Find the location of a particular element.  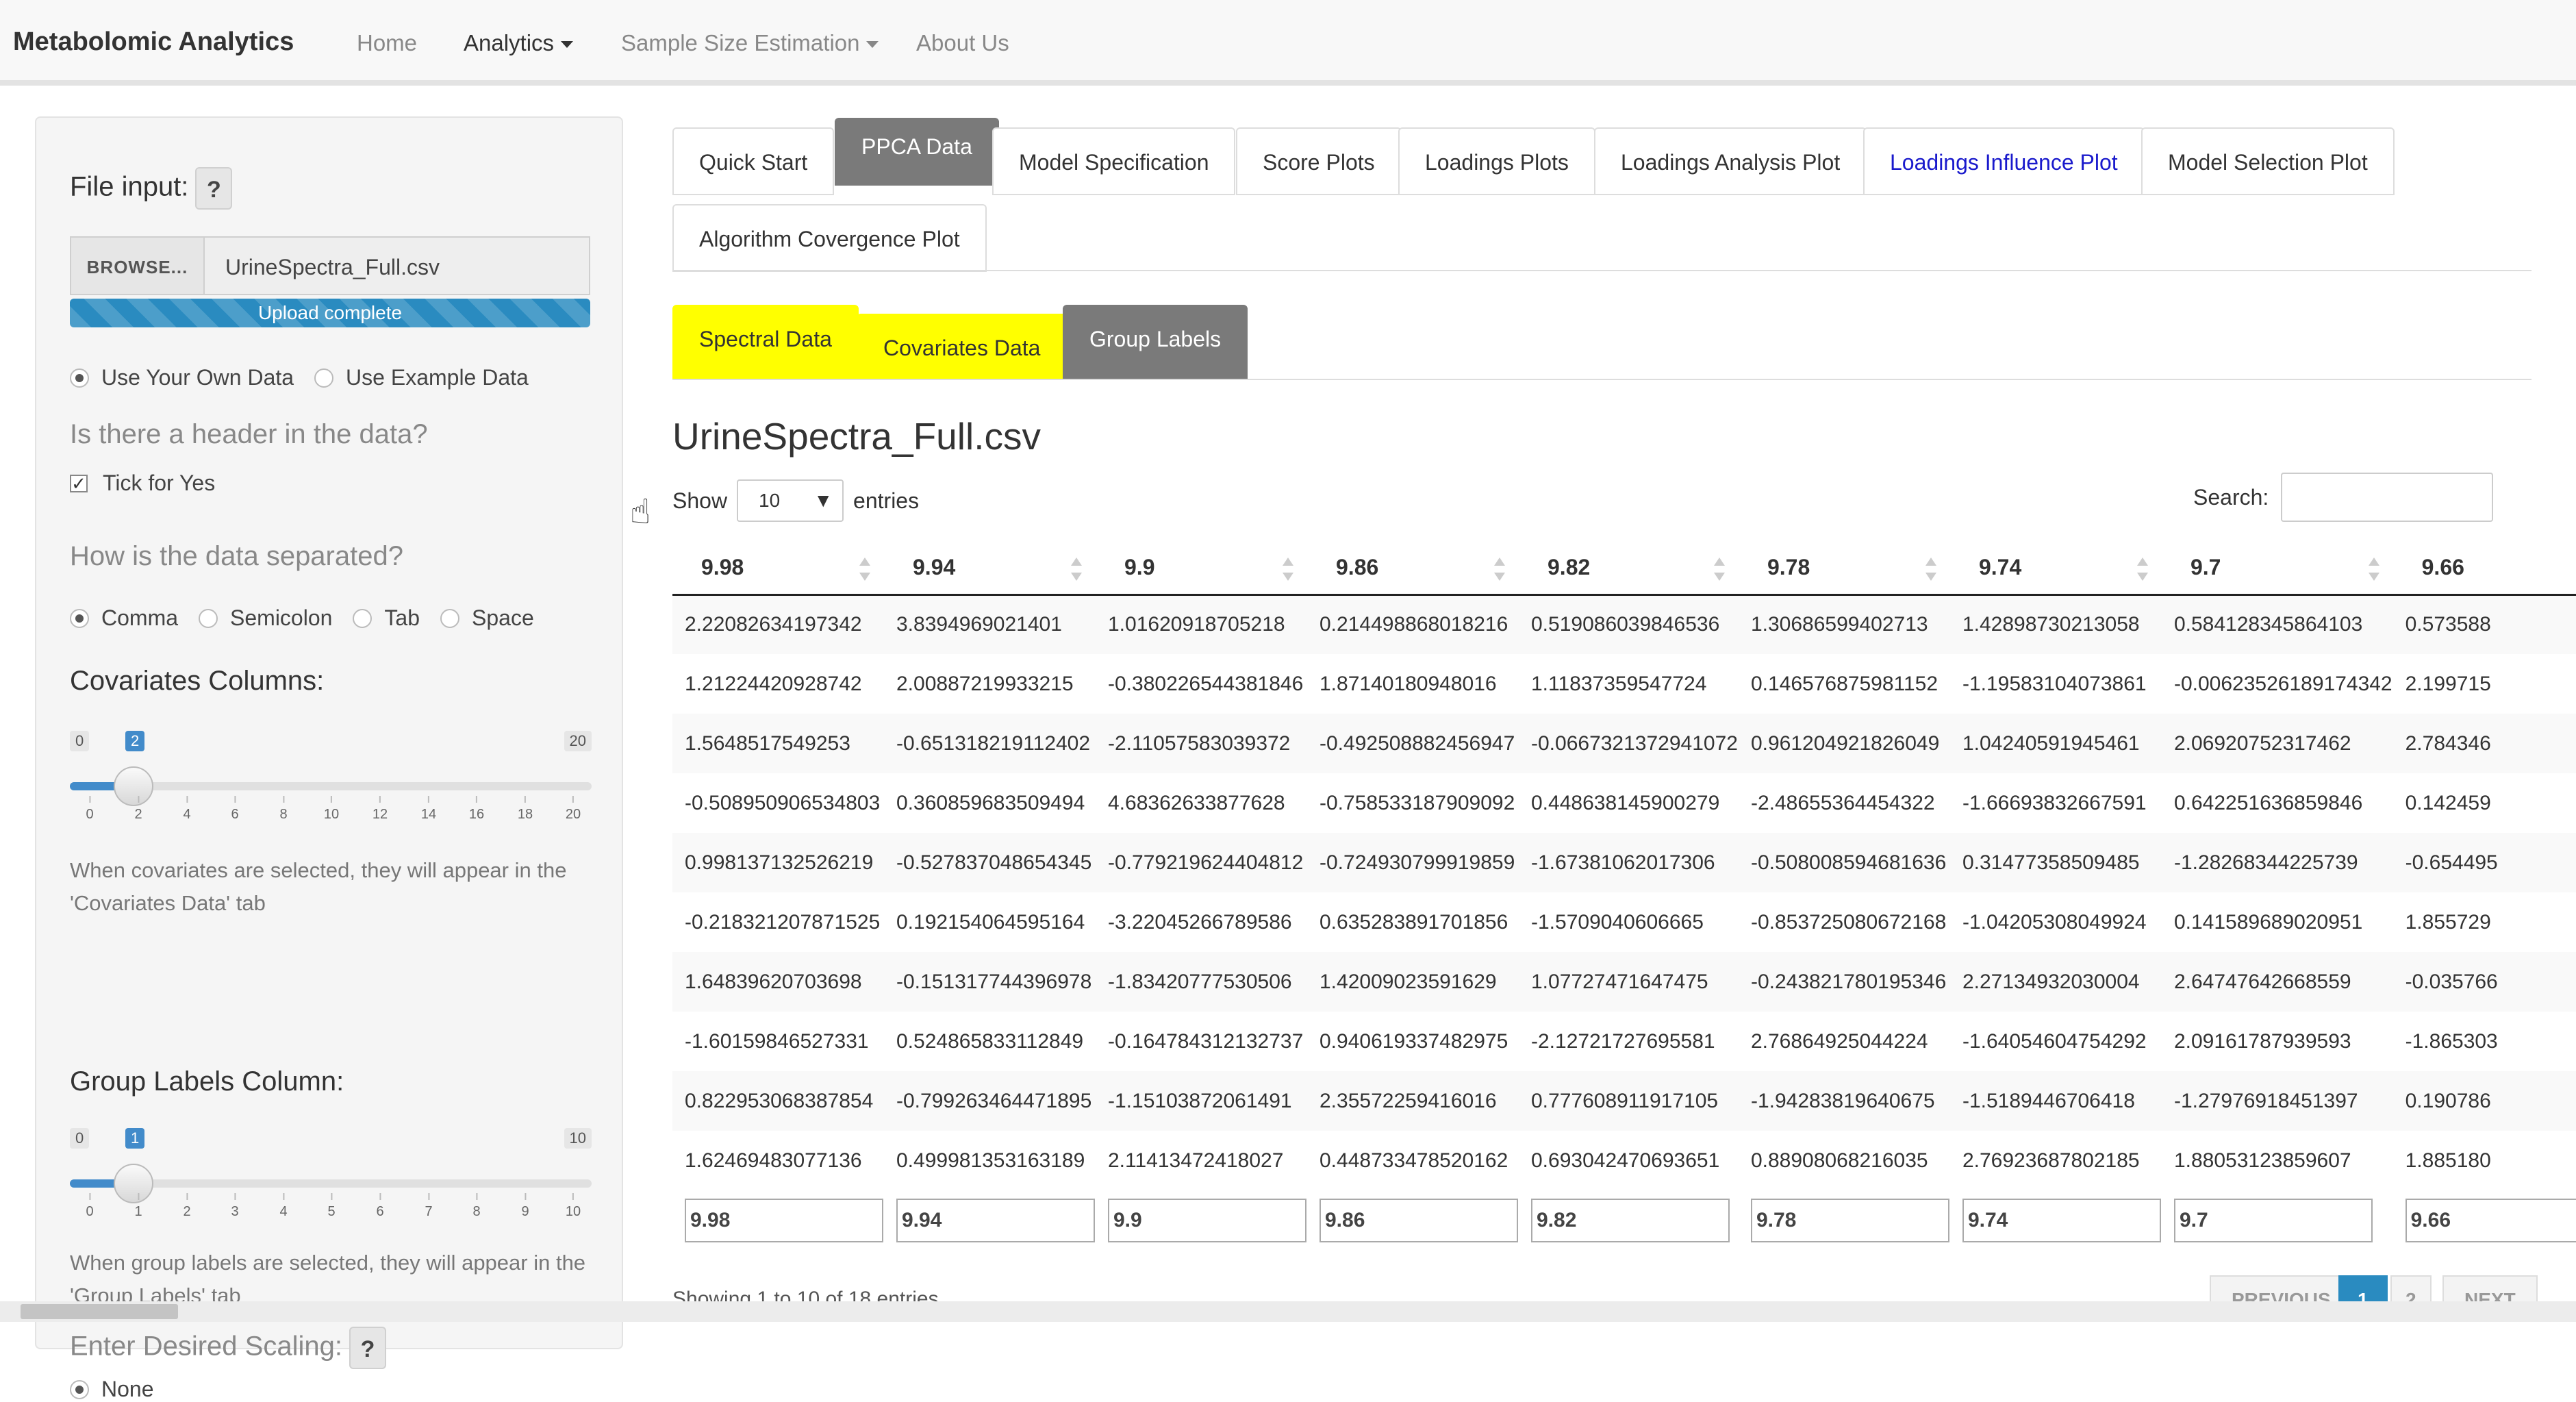

column-filter-input: 9.7 is located at coordinates (2273, 1220).